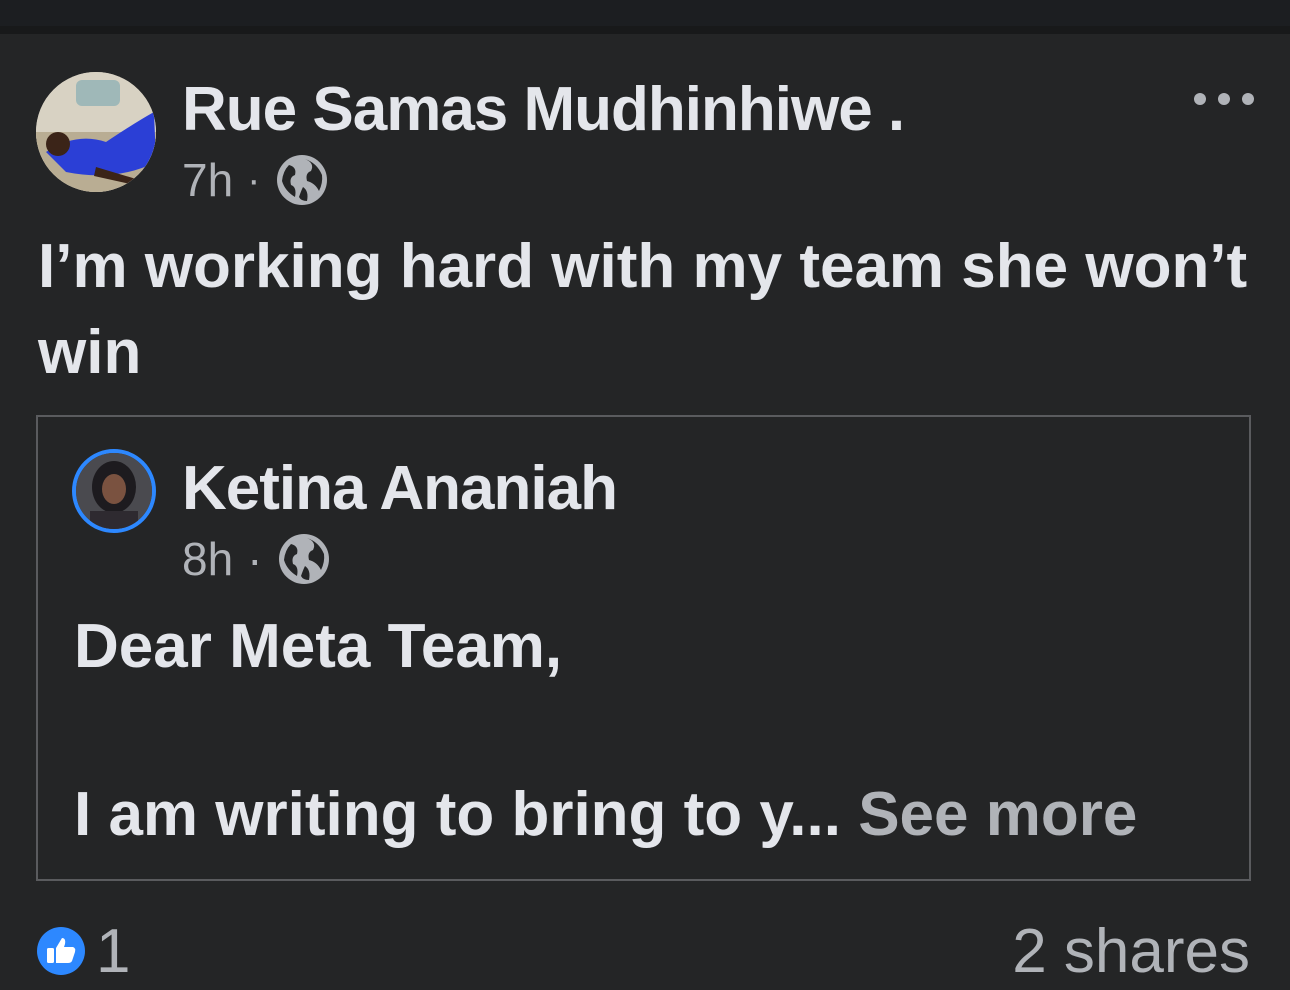  Describe the element at coordinates (645, 13) in the screenshot. I see `top-strip` at that location.